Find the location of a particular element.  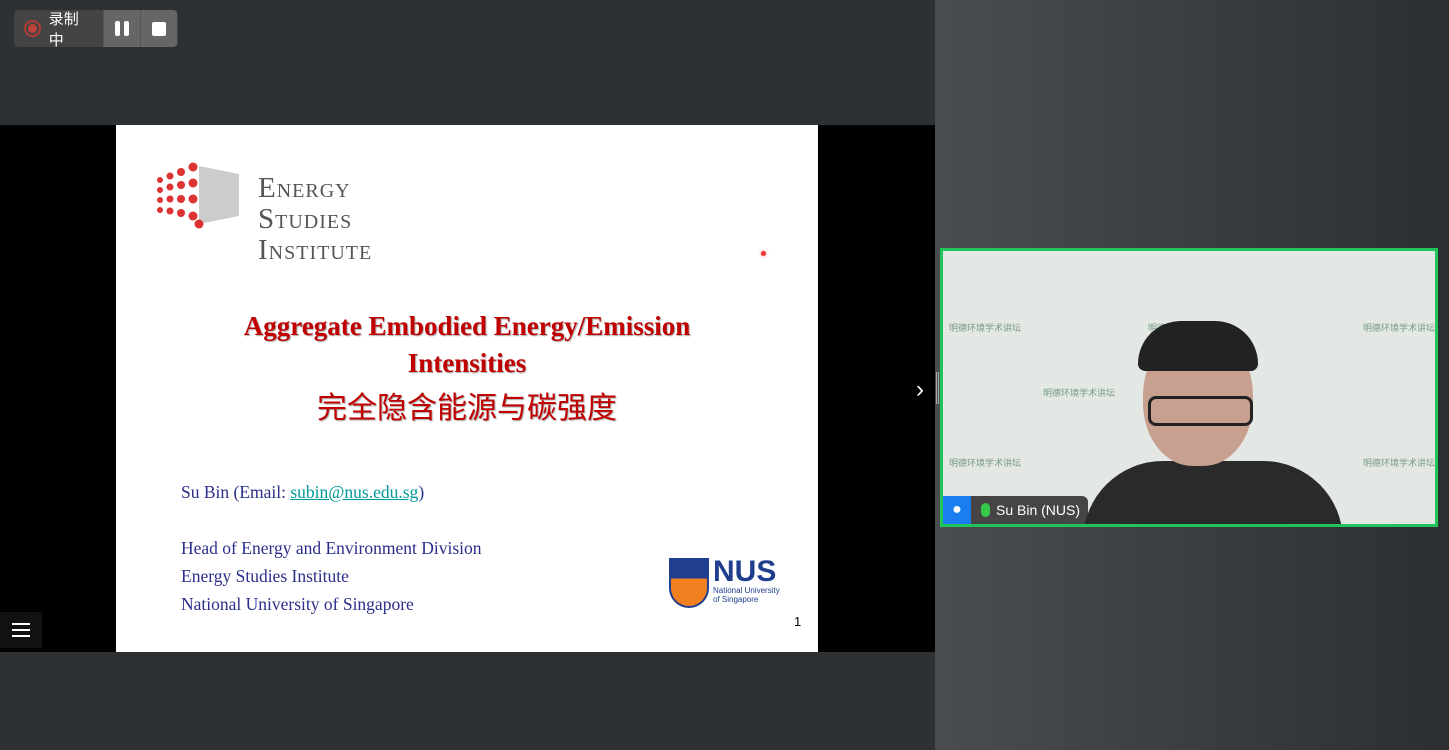

logo-line: Studies is located at coordinates (305, 219).